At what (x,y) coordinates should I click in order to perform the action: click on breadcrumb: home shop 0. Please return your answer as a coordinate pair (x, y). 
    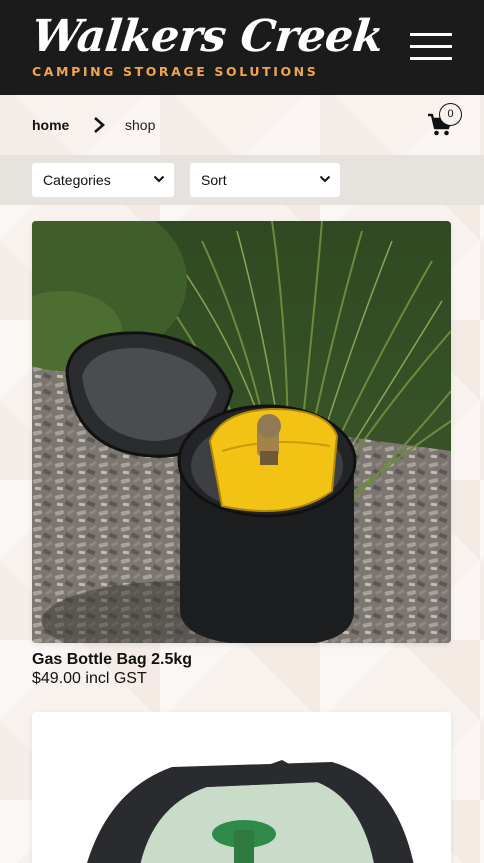
    Looking at the image, I should click on (242, 125).